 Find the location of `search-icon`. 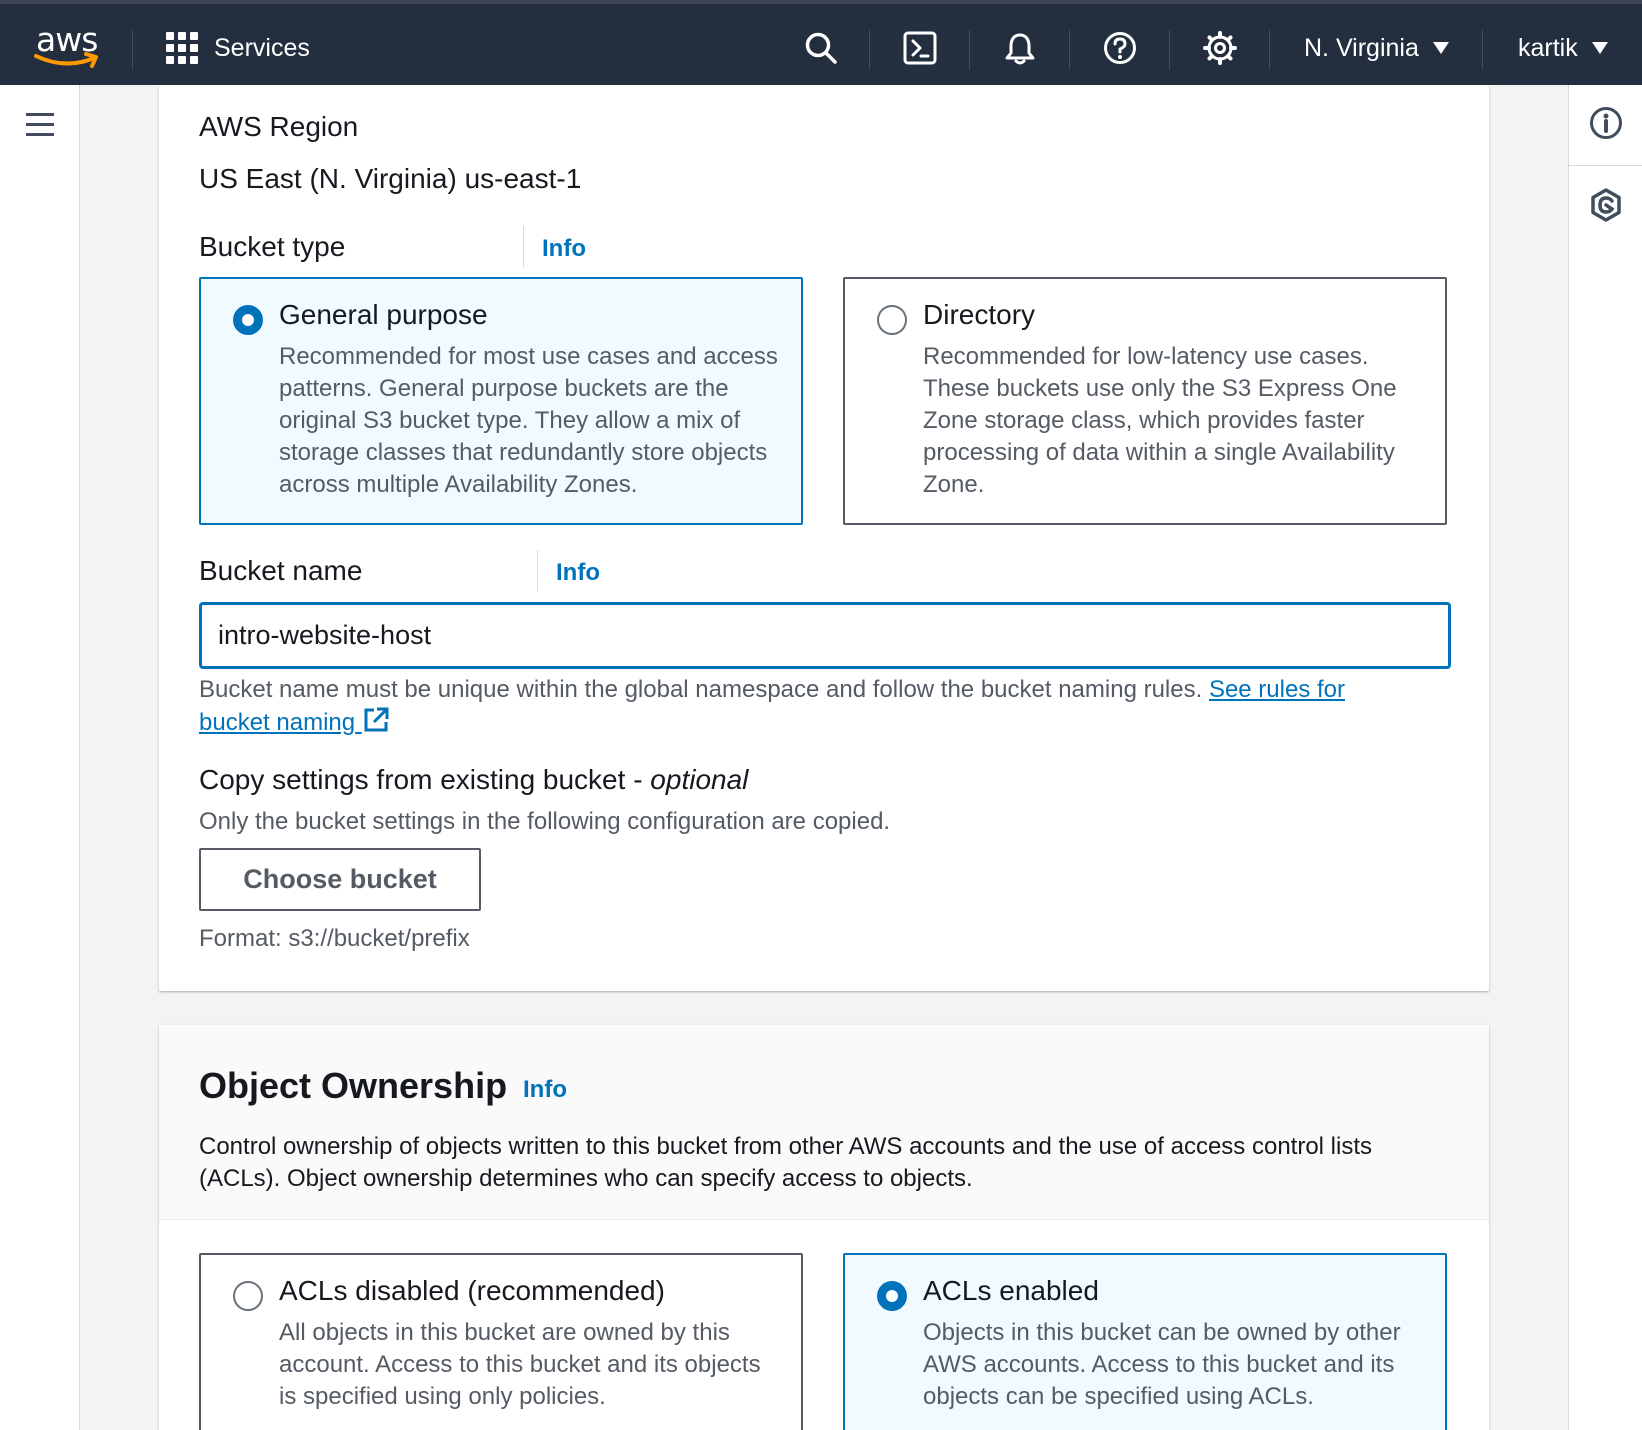

search-icon is located at coordinates (821, 48).